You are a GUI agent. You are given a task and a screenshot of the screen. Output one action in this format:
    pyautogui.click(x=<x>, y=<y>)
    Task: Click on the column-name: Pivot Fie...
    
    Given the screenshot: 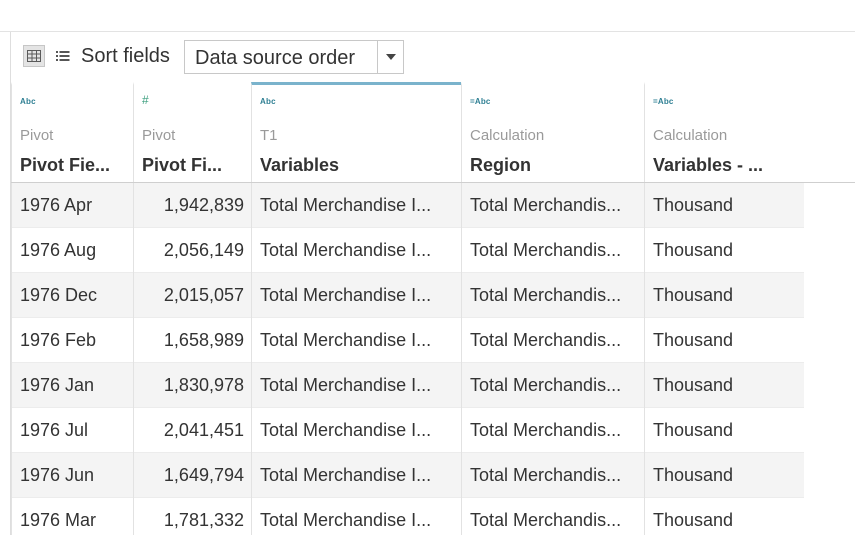 What is the action you would take?
    pyautogui.click(x=65, y=165)
    